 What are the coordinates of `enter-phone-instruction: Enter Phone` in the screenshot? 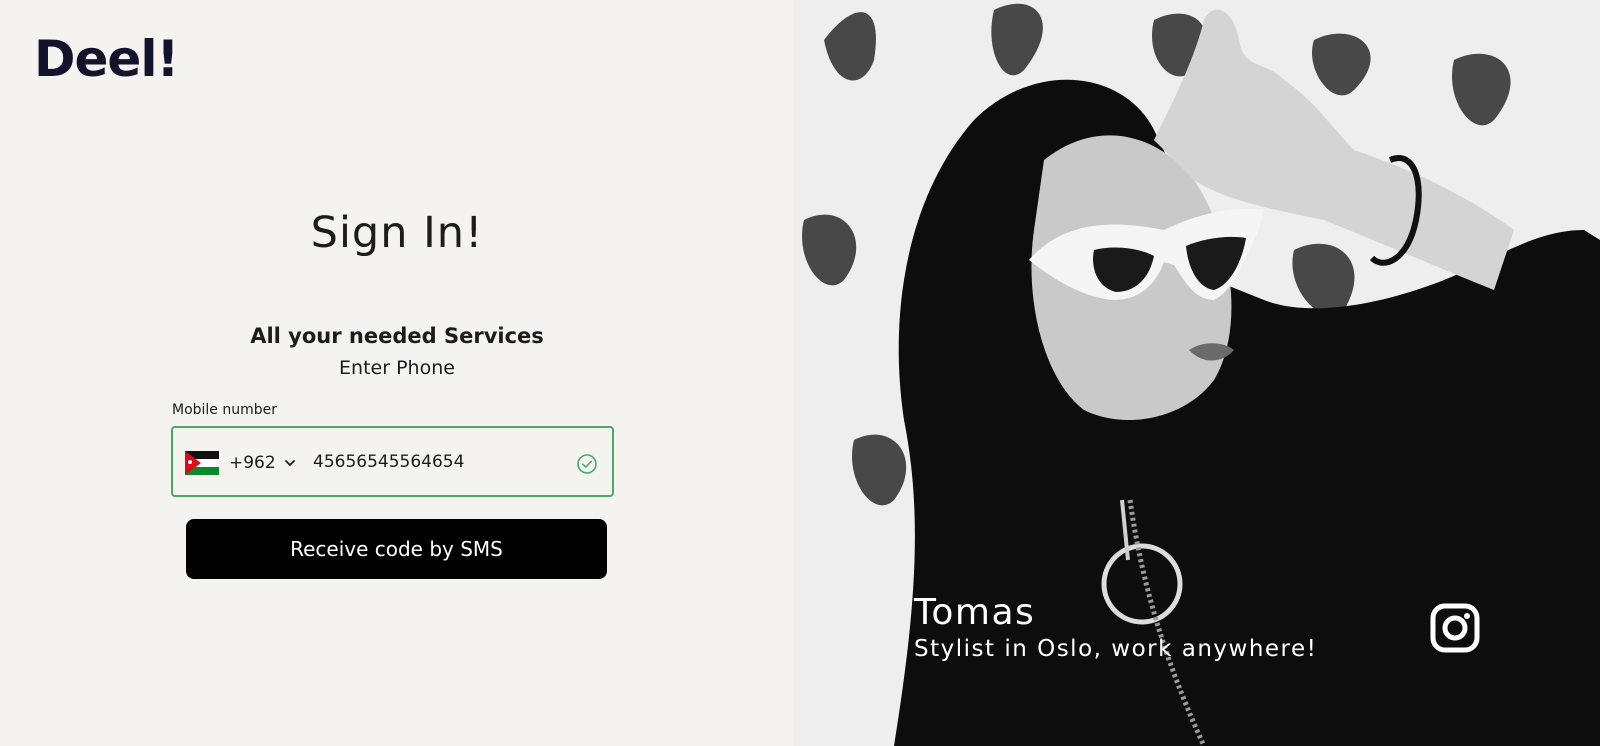 It's located at (397, 368).